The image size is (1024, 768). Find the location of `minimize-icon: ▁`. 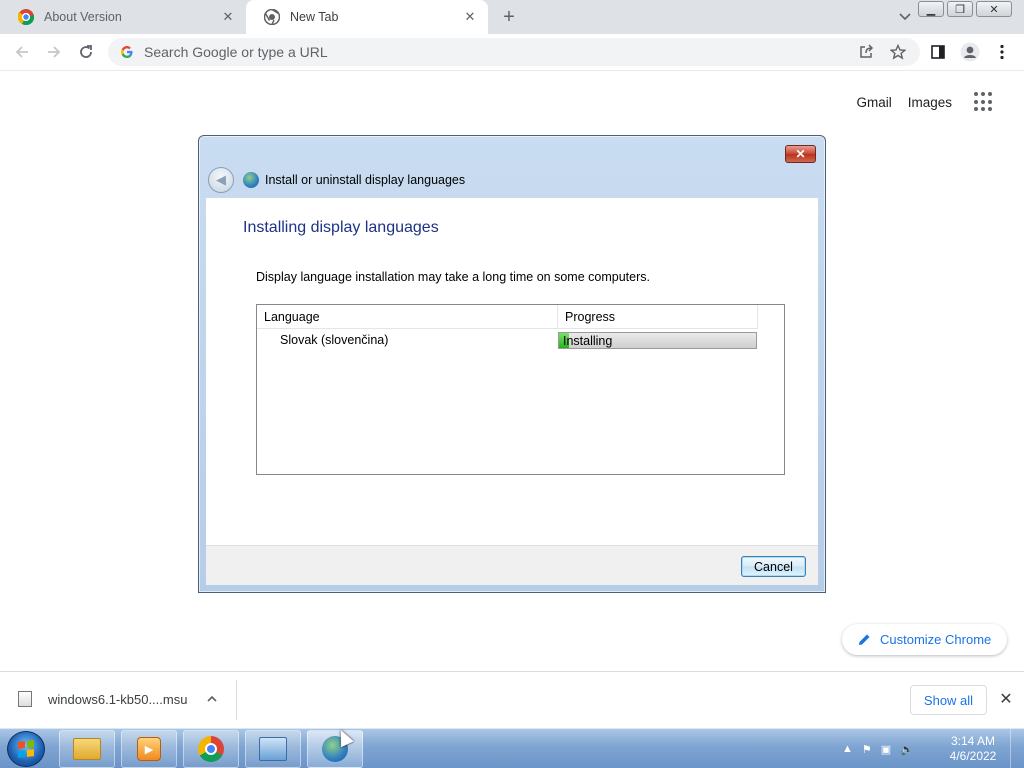

minimize-icon: ▁ is located at coordinates (931, 9).